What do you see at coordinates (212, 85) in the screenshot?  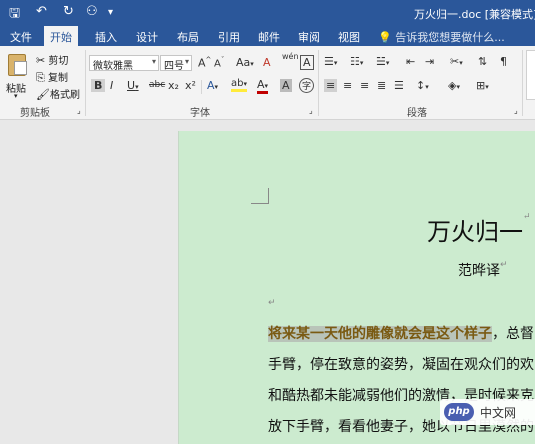 I see `text-effects-button: A▾` at bounding box center [212, 85].